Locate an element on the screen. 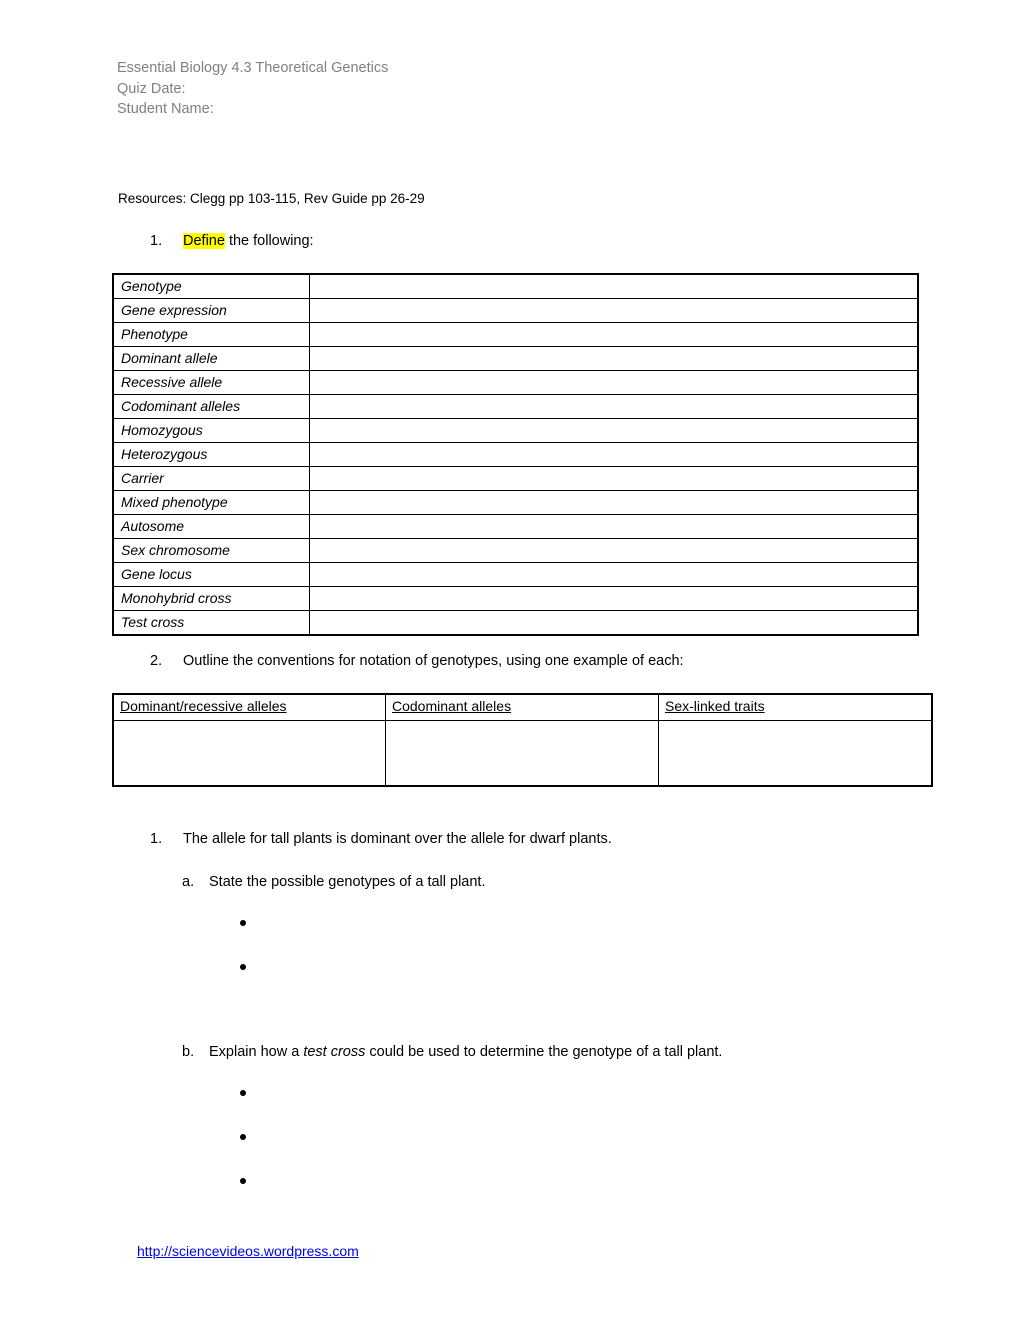  term-cell: Gene locus is located at coordinates (211, 574).